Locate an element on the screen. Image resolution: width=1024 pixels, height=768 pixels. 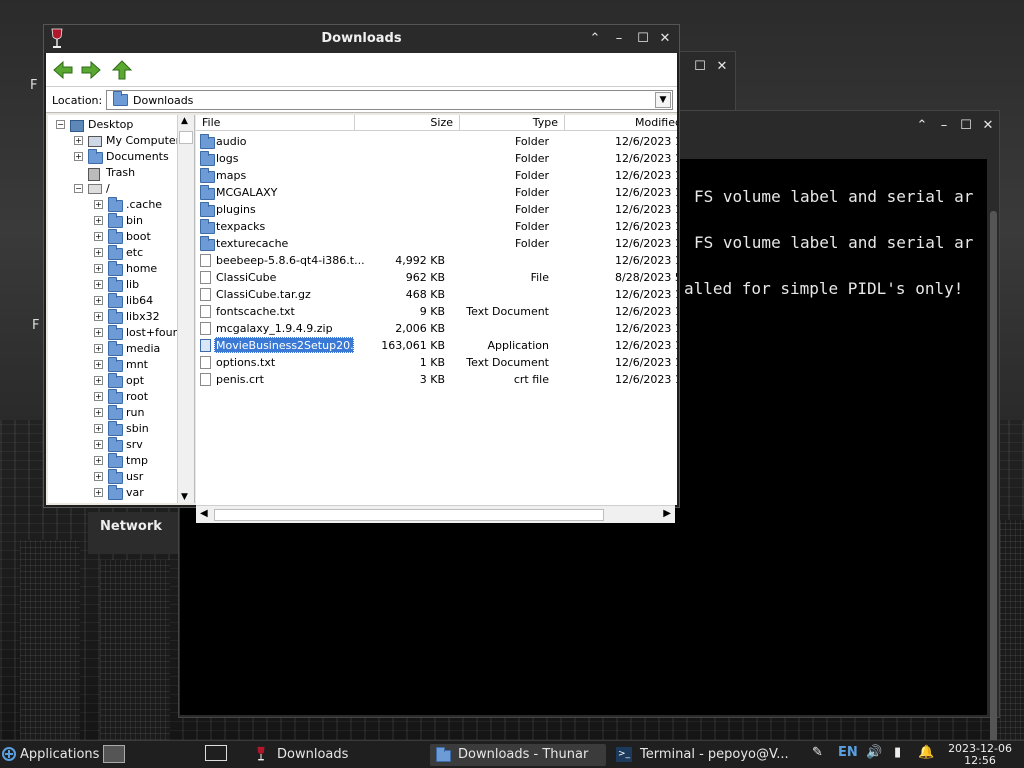
tree-item: + boot is located at coordinates (113, 237).